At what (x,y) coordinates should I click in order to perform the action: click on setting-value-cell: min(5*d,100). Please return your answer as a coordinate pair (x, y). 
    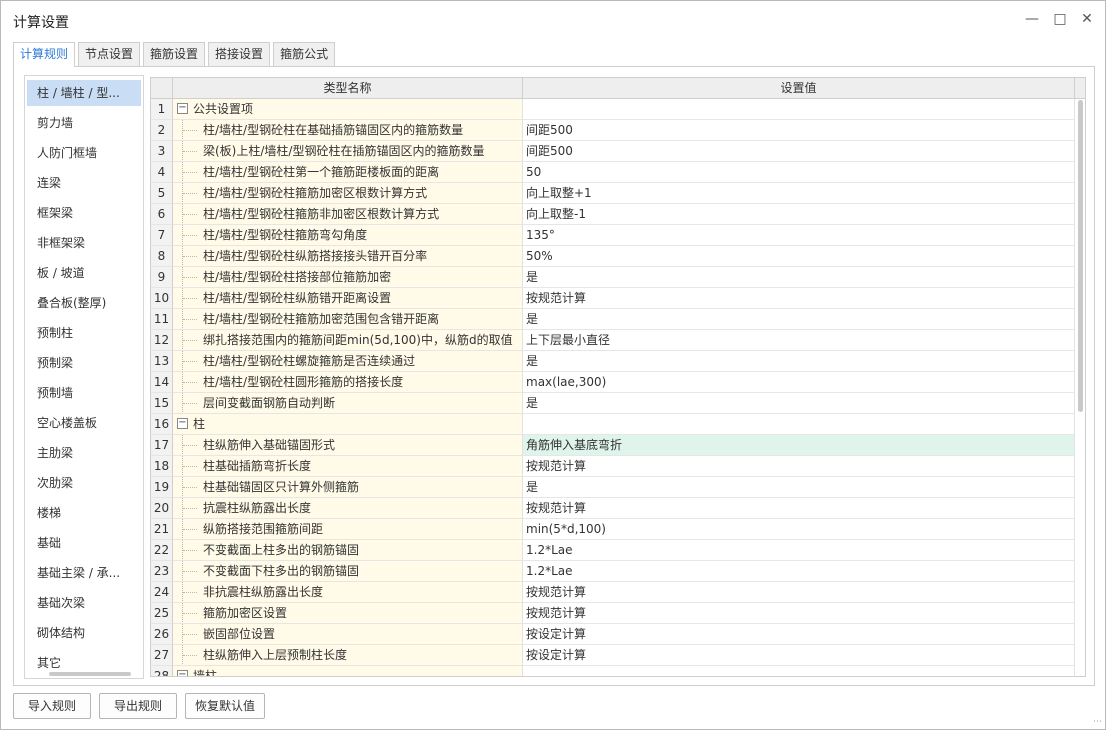
    Looking at the image, I should click on (799, 529).